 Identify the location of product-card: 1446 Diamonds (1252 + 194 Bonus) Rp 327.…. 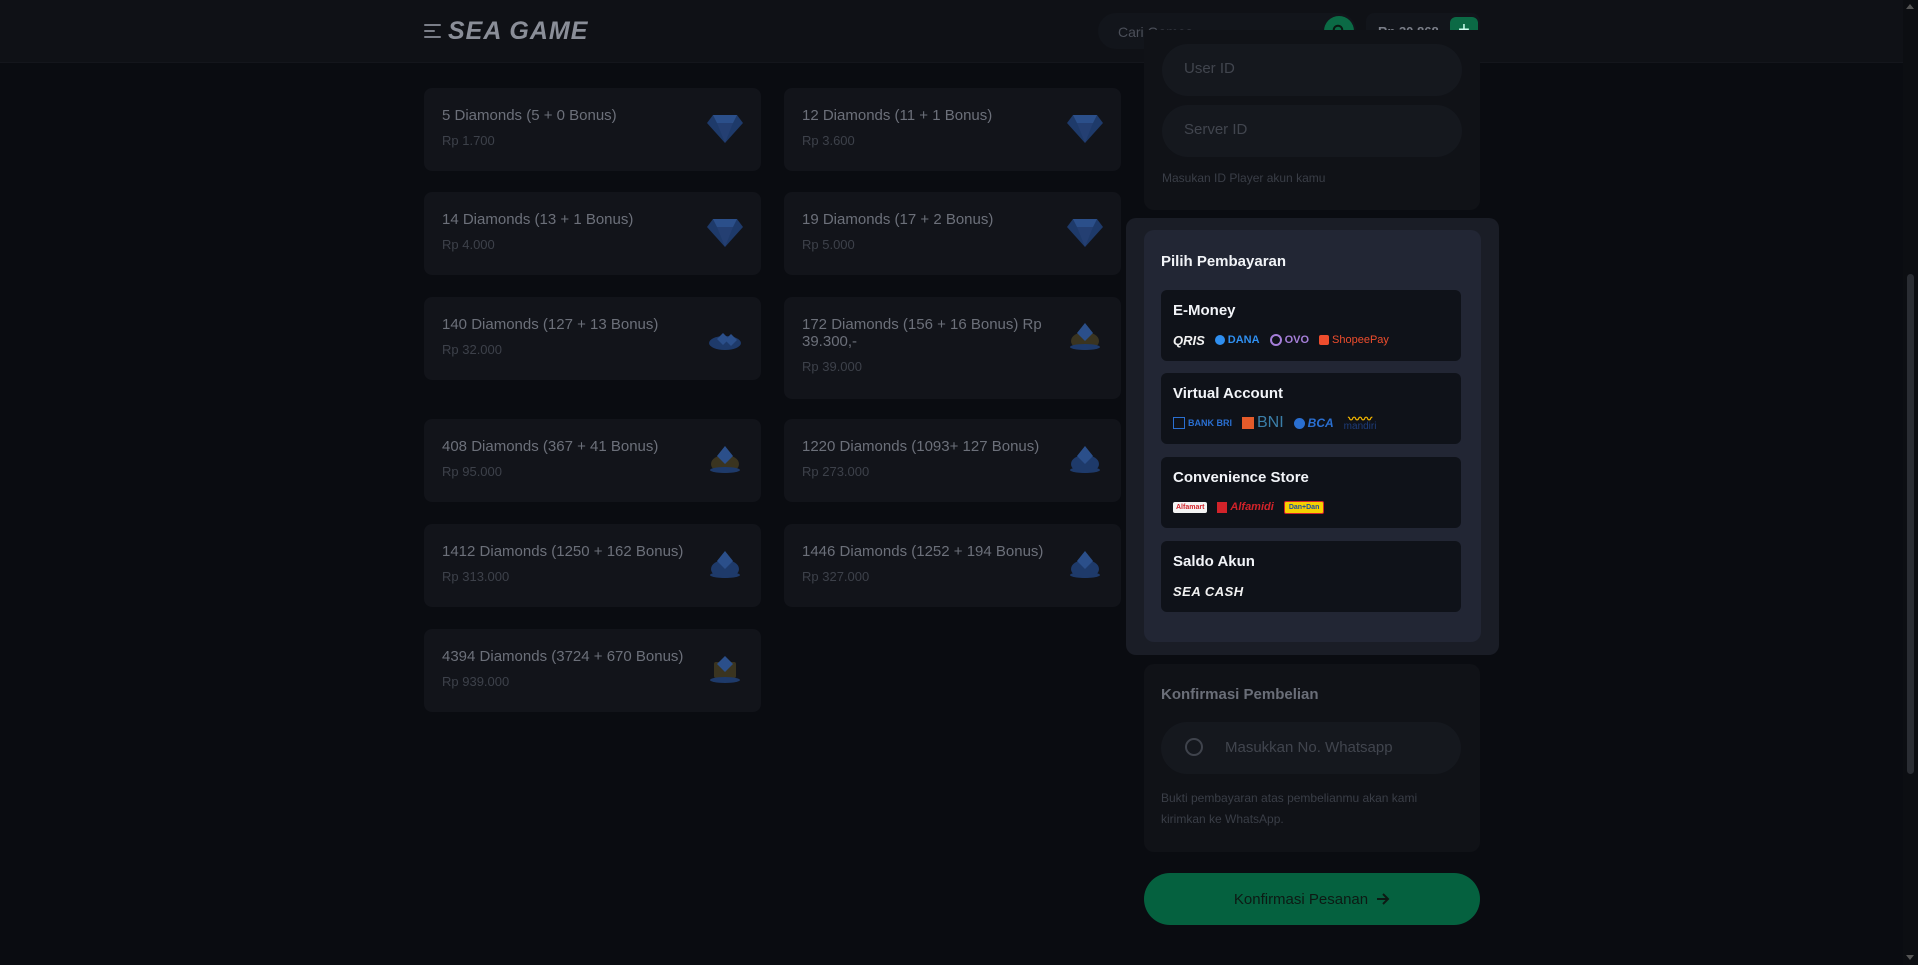
(952, 565).